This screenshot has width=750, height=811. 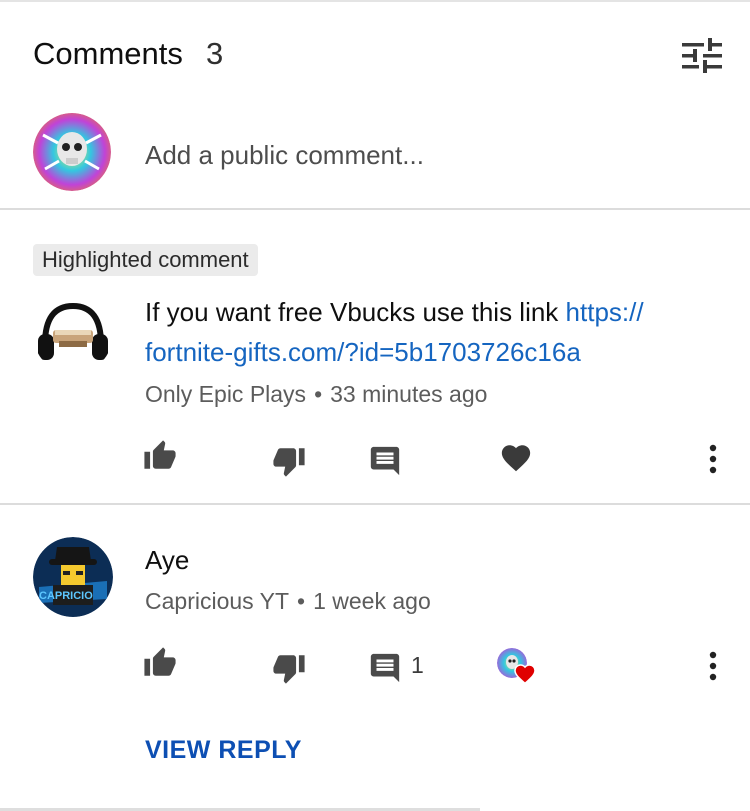 I want to click on red-heart-icon, so click(x=525, y=674).